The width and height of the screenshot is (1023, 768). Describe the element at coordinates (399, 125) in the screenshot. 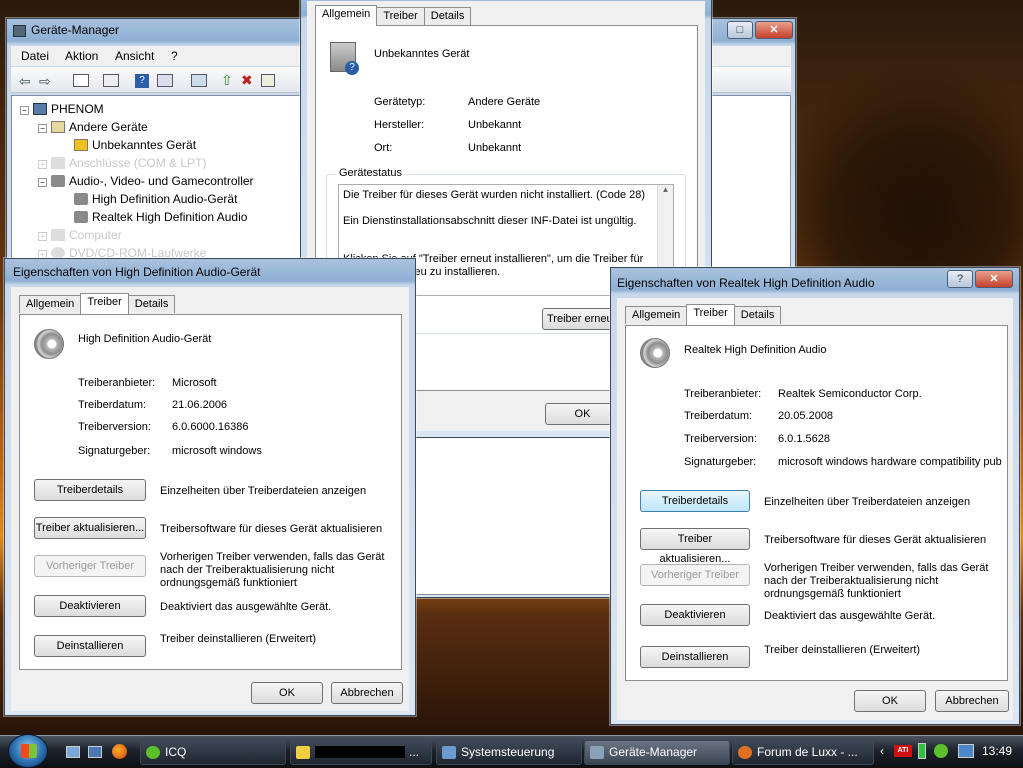

I see `row-label: Hersteller:` at that location.